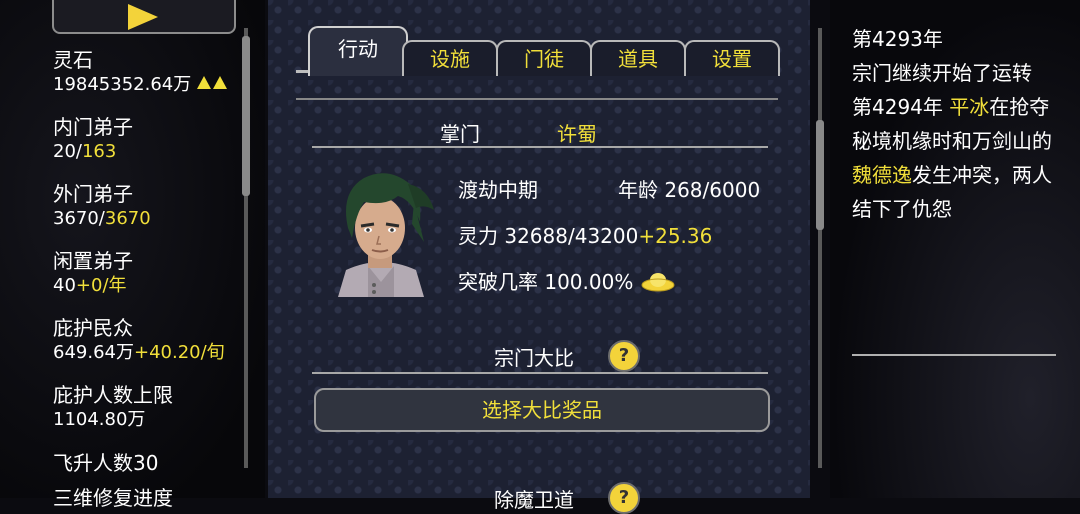  Describe the element at coordinates (358, 51) in the screenshot. I see `tab-action: 行动` at that location.